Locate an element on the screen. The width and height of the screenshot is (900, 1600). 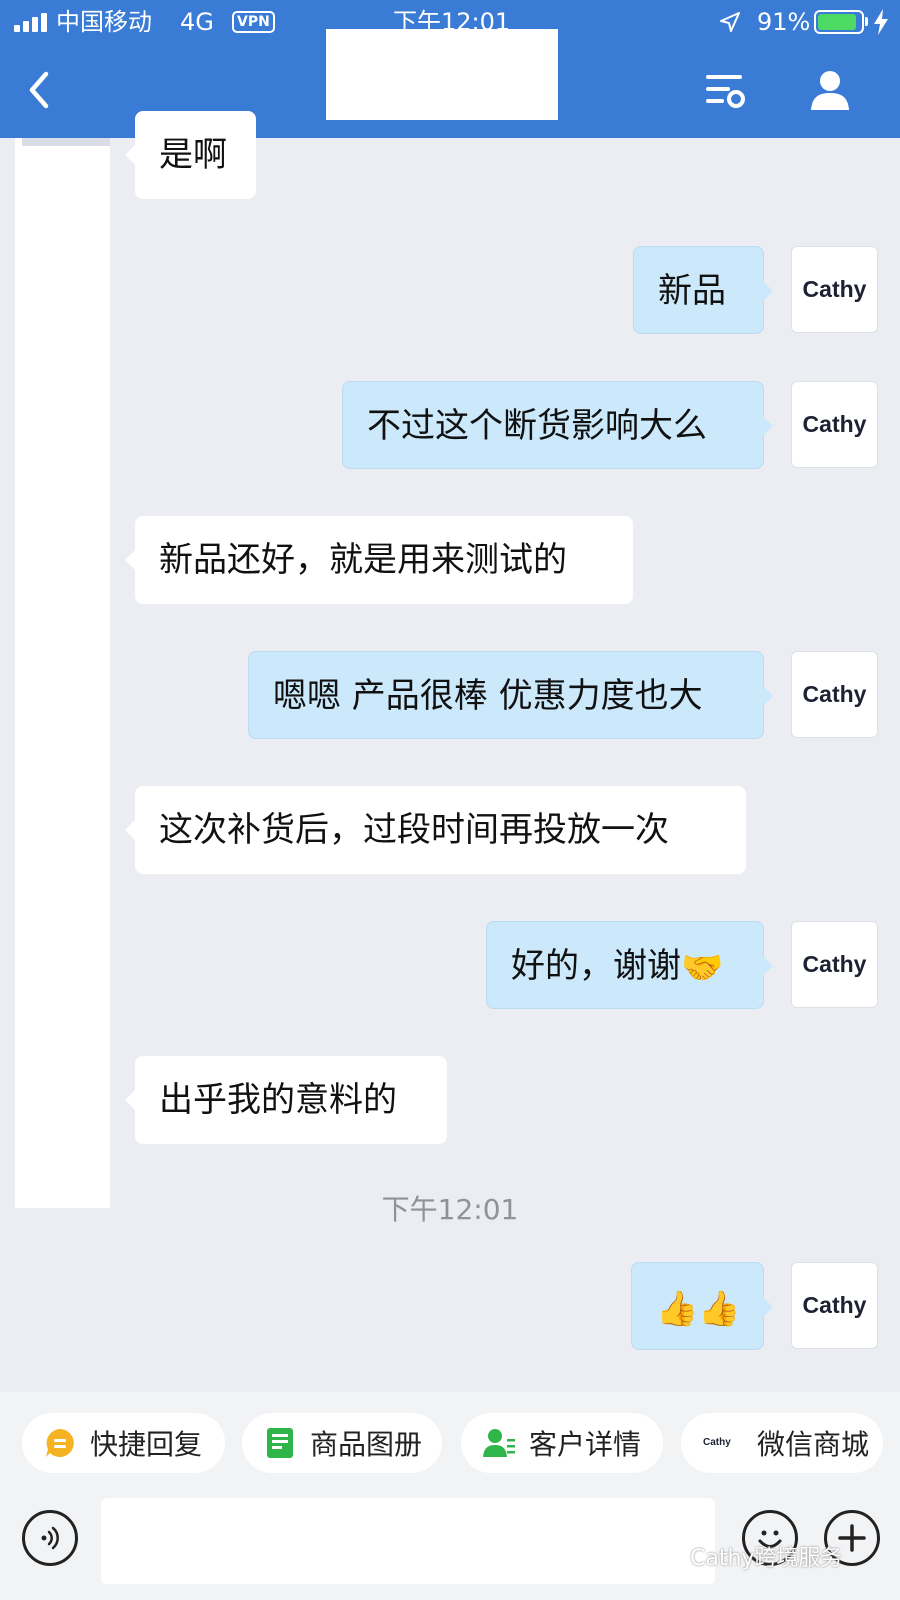
voice-button is located at coordinates (50, 1538).